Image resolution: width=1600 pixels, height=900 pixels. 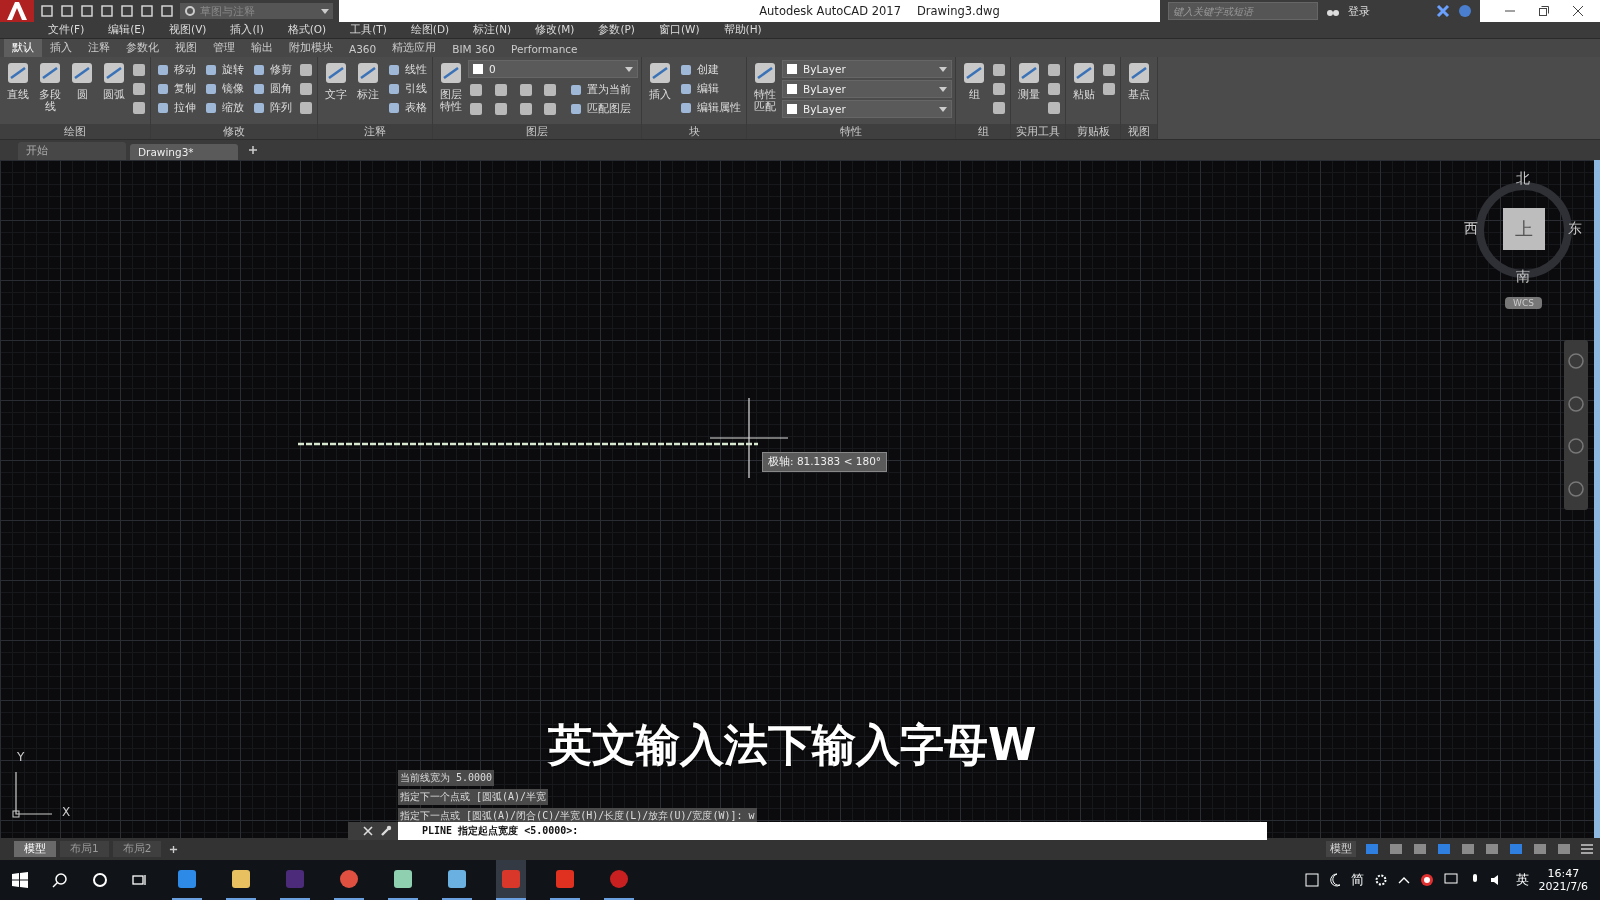 I want to click on layout-tab: 布局2, so click(x=137, y=849).